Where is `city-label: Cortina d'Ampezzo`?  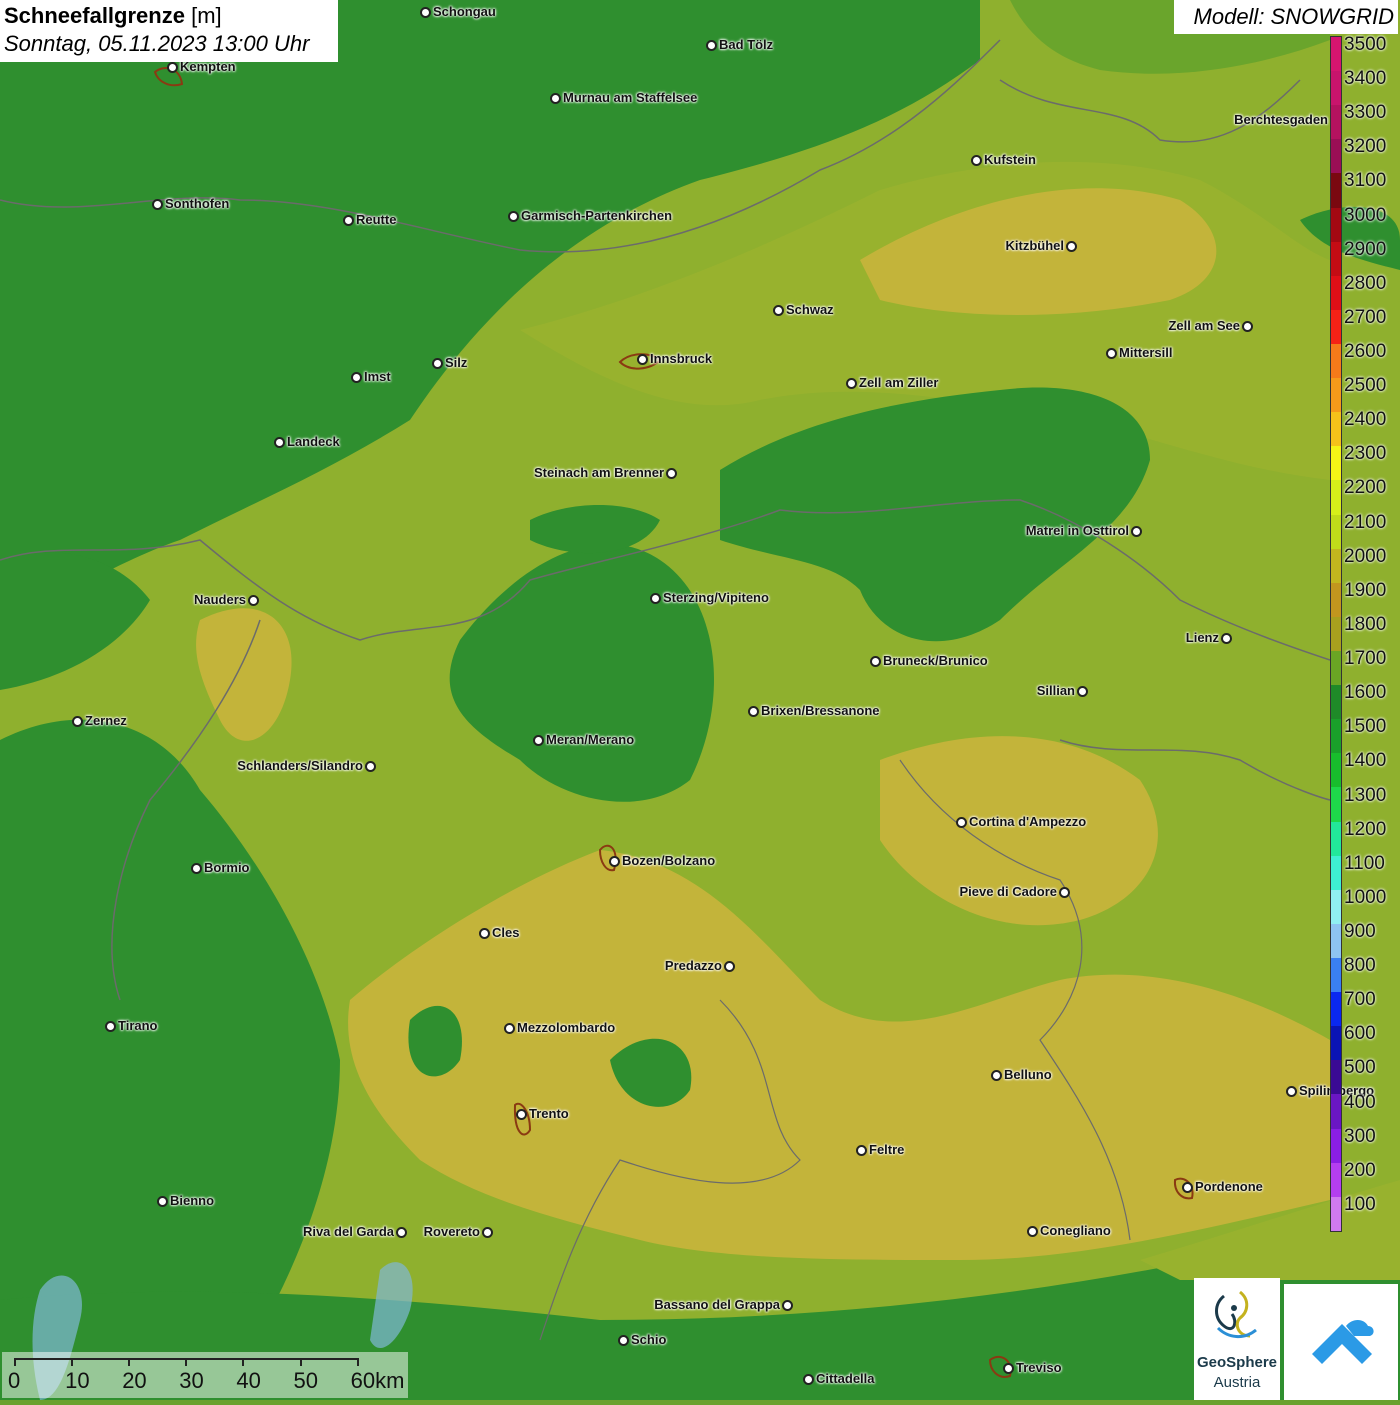 city-label: Cortina d'Ampezzo is located at coordinates (1028, 821).